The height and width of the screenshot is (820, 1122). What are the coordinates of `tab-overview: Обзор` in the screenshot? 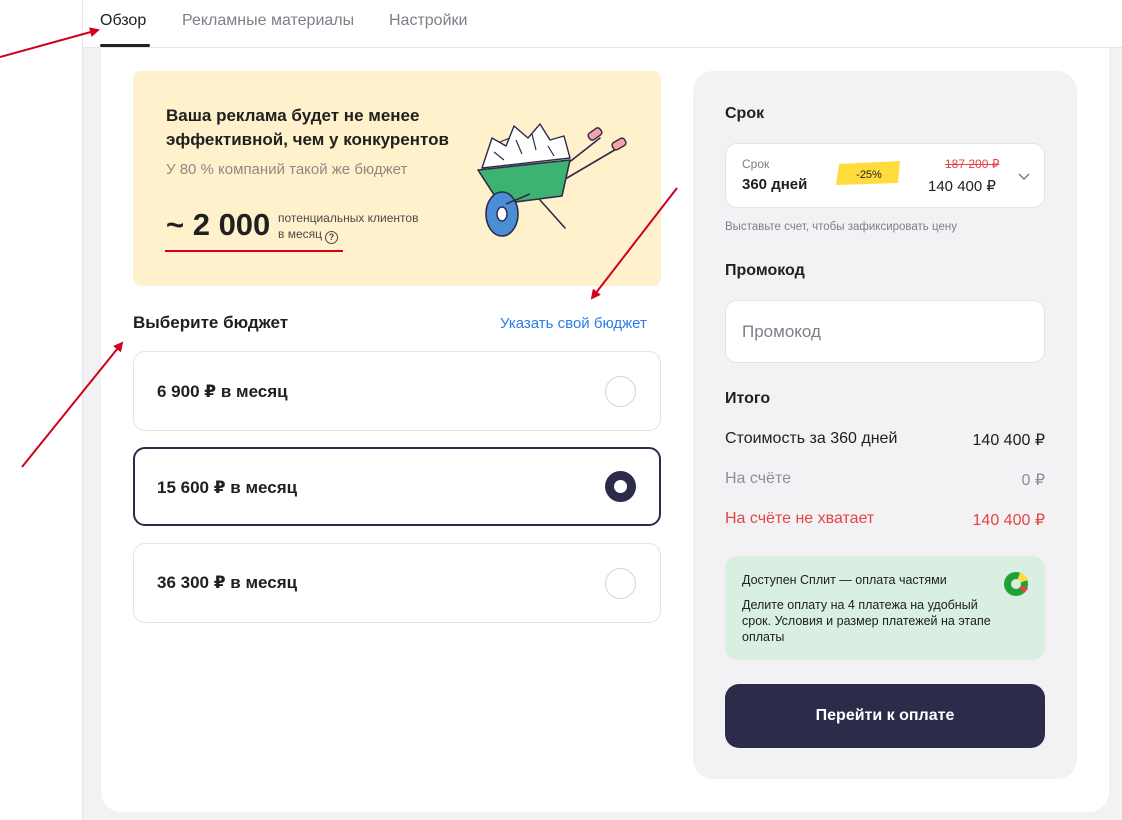 It's located at (123, 21).